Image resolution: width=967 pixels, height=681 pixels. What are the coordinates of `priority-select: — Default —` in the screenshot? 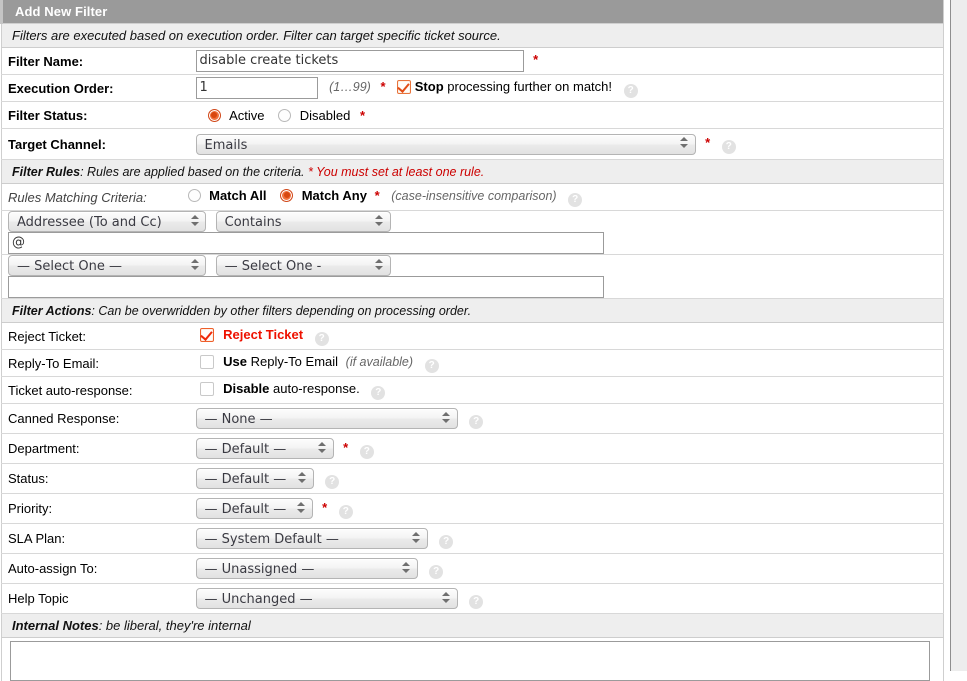 It's located at (254, 508).